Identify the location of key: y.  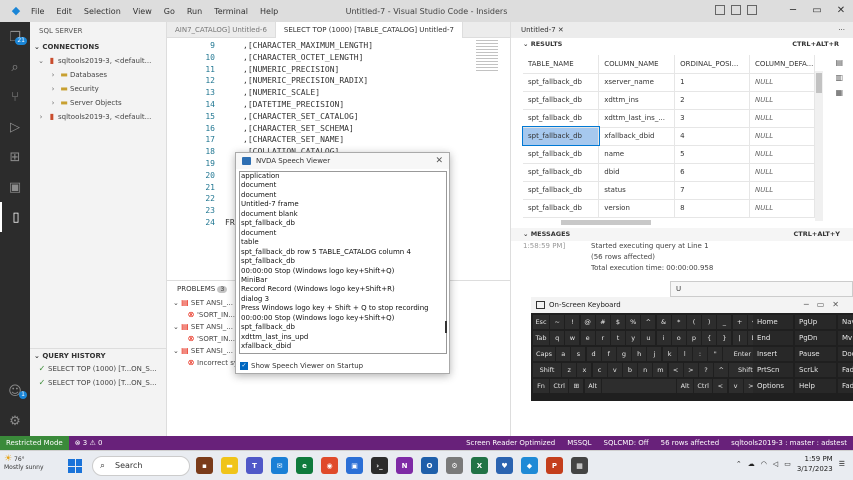
(633, 338).